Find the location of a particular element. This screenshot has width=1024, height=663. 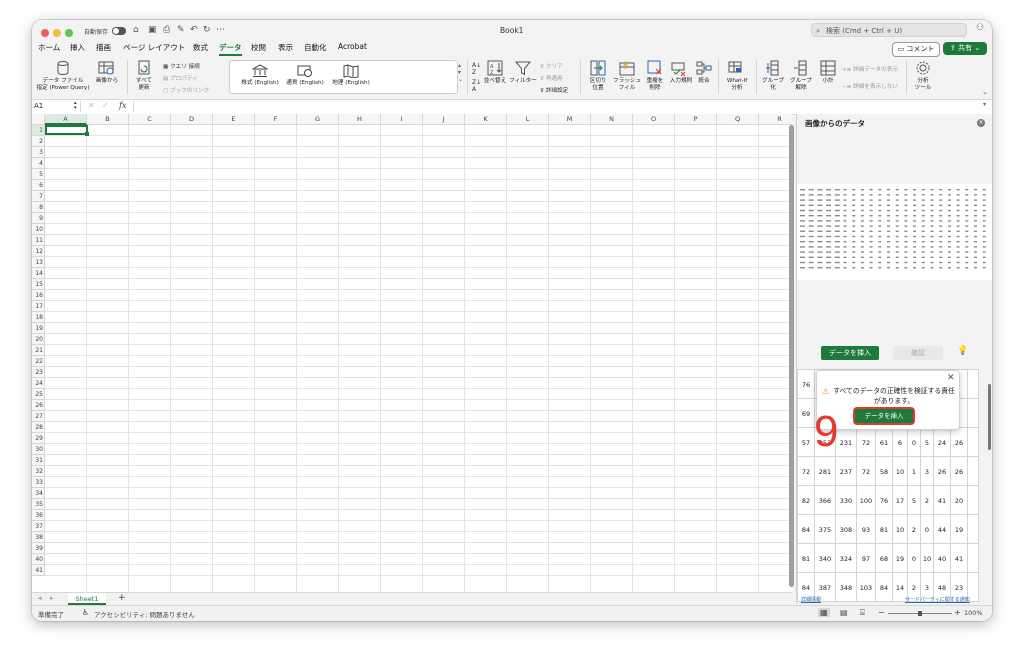

extracted-cell: 17 is located at coordinates (900, 500).